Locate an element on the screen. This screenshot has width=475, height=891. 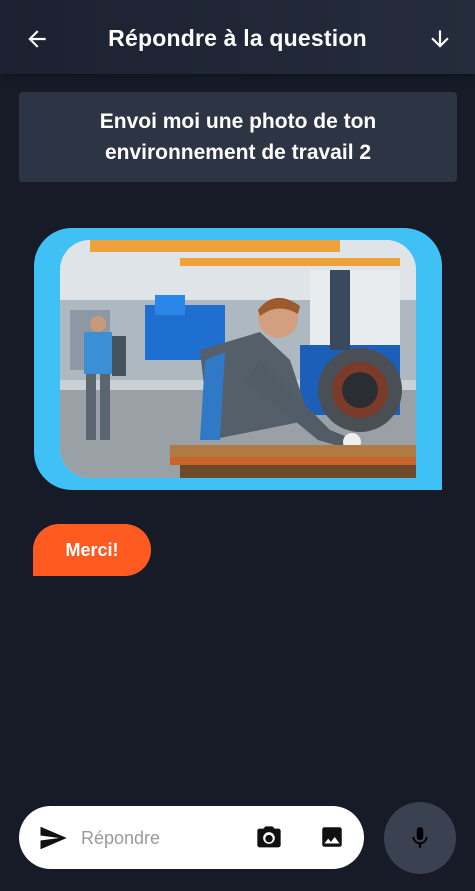
scroll-down-button is located at coordinates (440, 39).